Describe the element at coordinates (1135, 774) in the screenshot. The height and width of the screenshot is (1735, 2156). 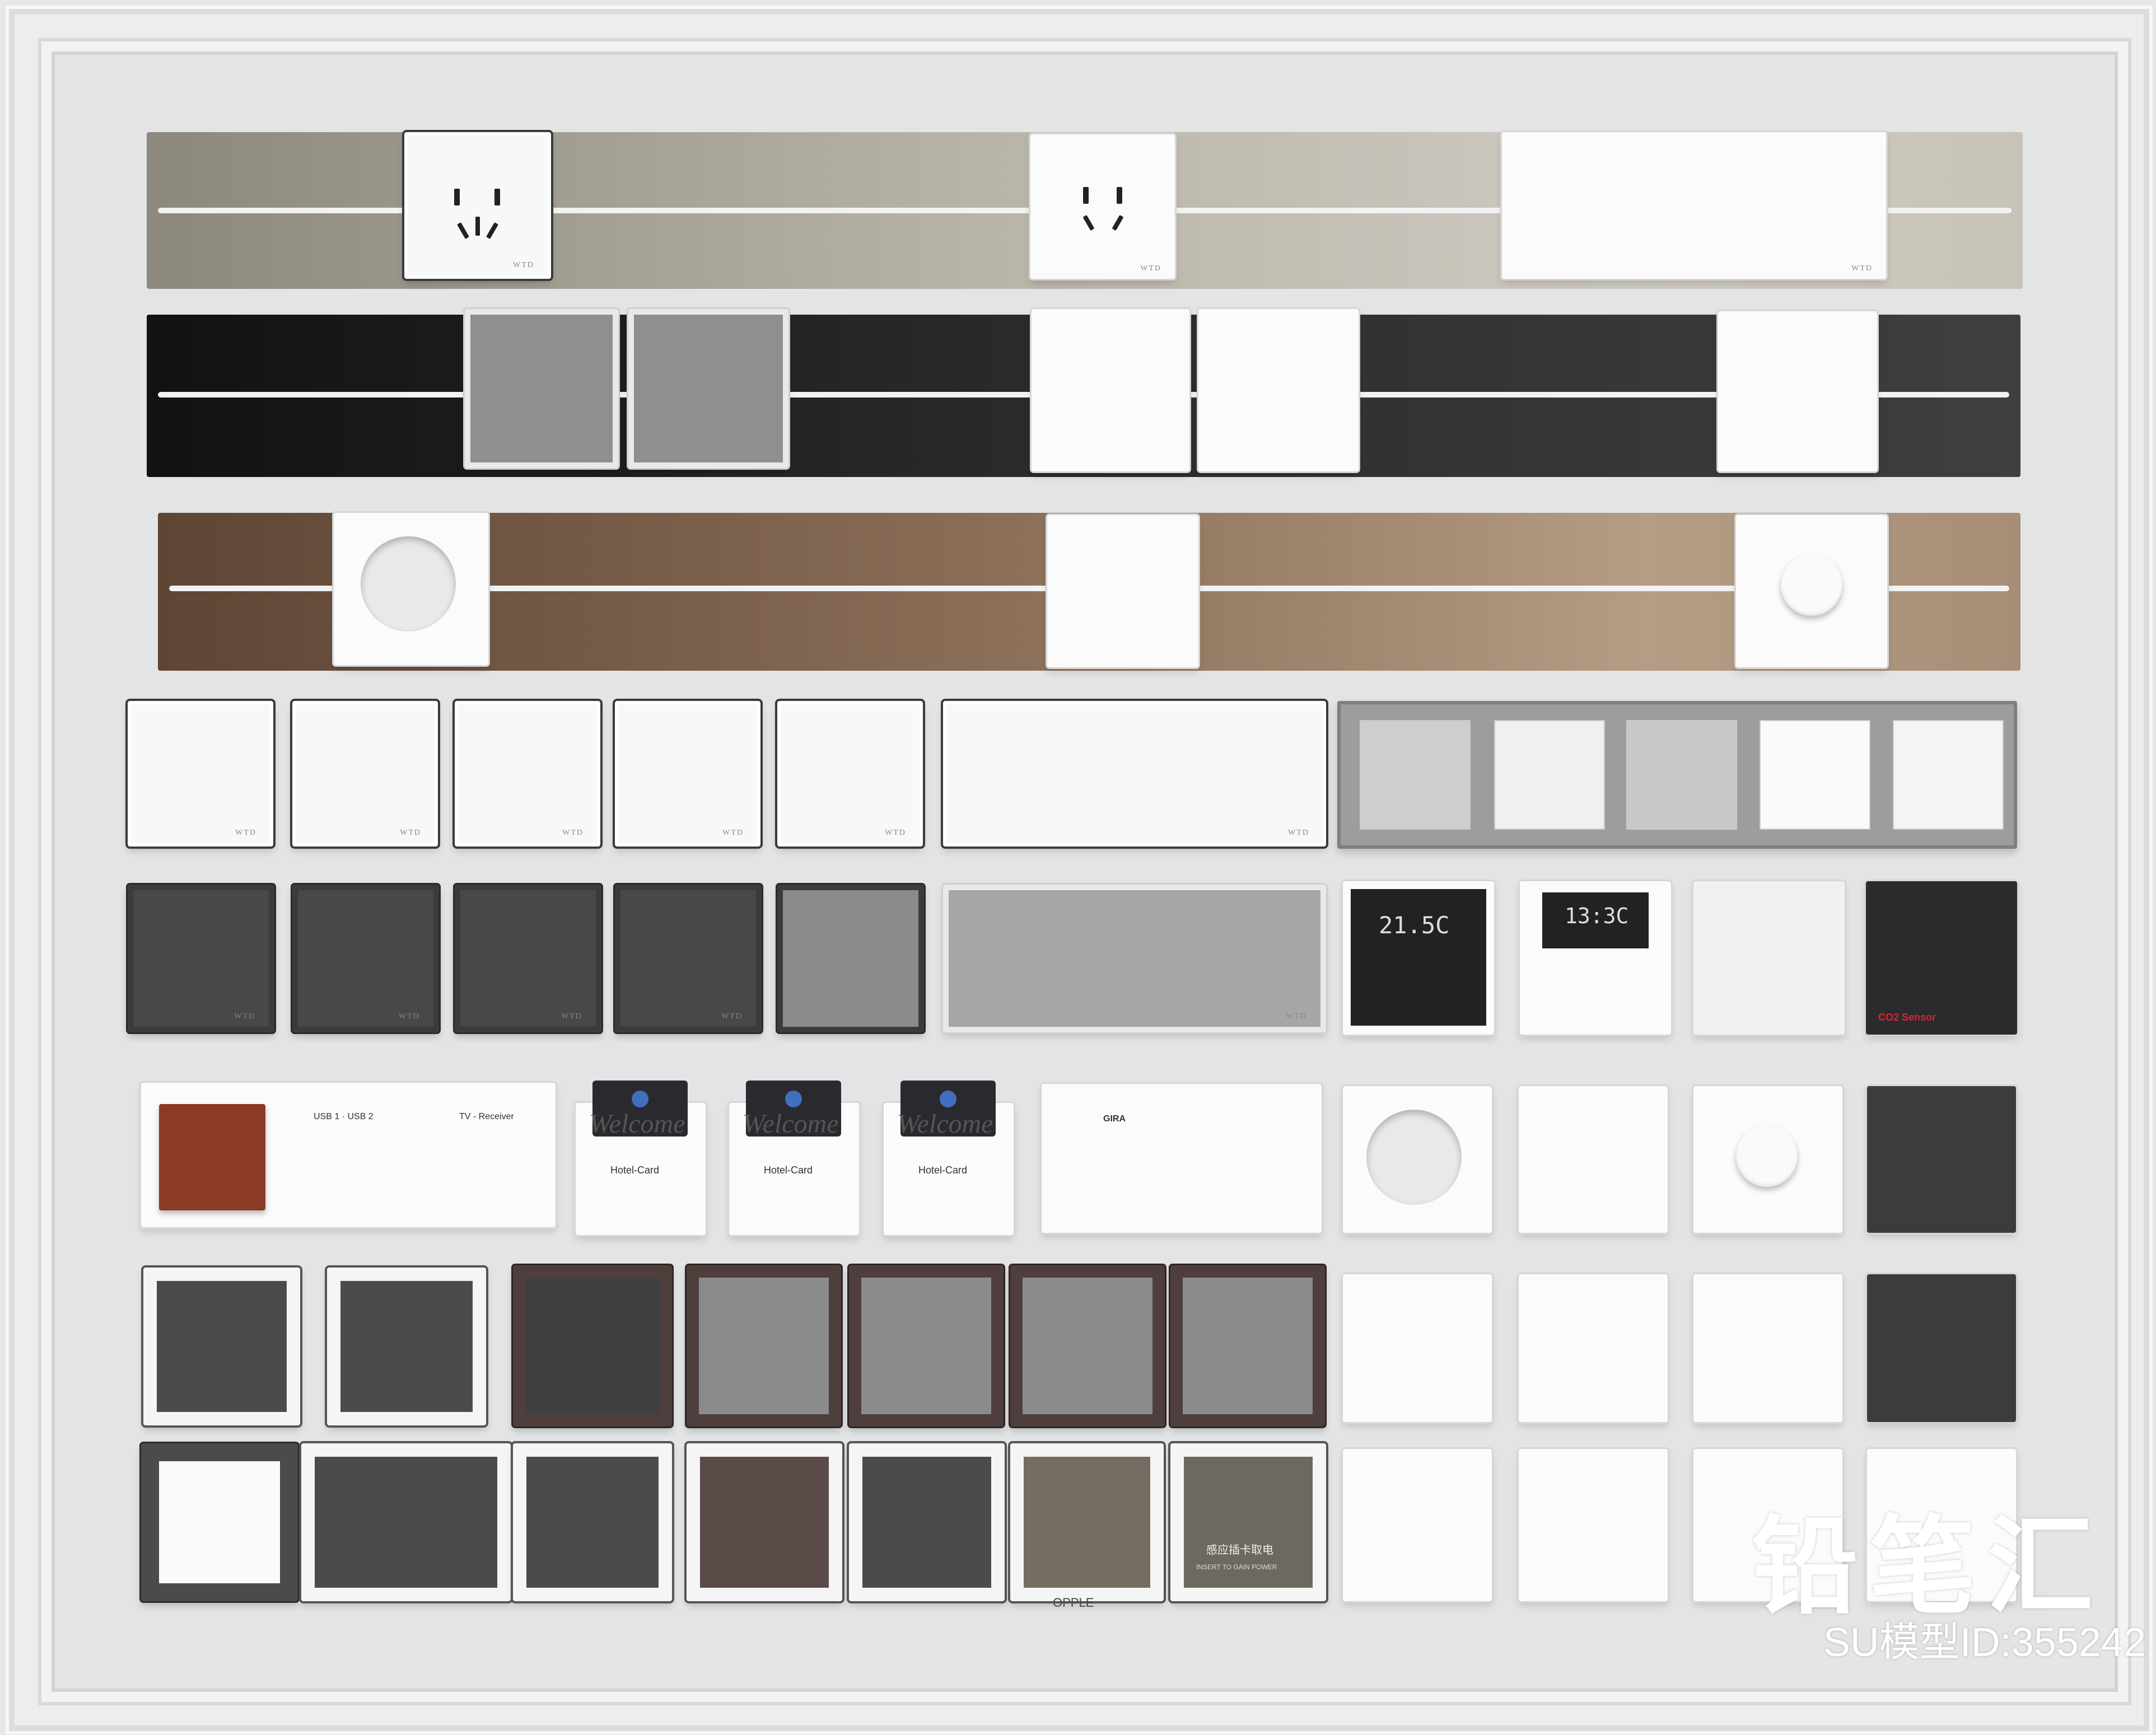
I see `socket-panel-w5: WTD` at that location.